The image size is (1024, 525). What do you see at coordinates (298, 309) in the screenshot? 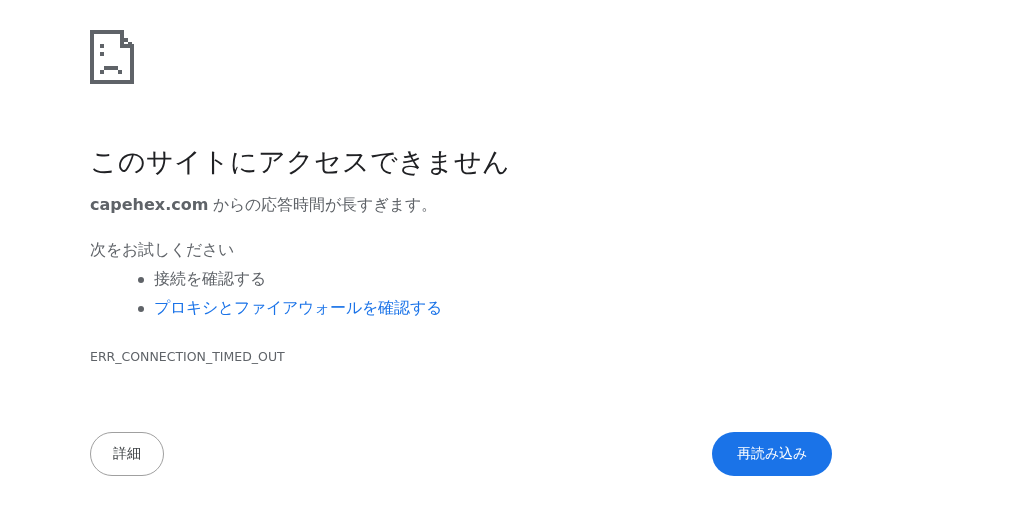
I see `suggestion-link: プロキシとファイアウォールを確認する` at bounding box center [298, 309].